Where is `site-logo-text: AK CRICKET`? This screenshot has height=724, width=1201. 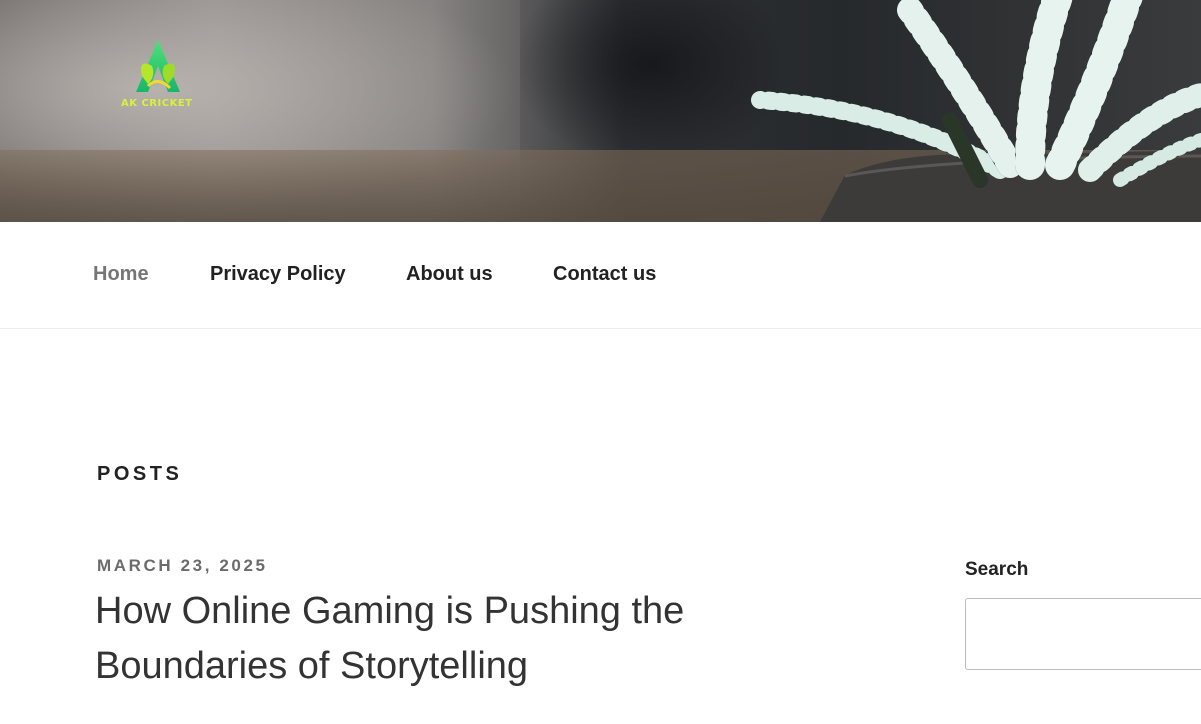
site-logo-text: AK CRICKET is located at coordinates (156, 103).